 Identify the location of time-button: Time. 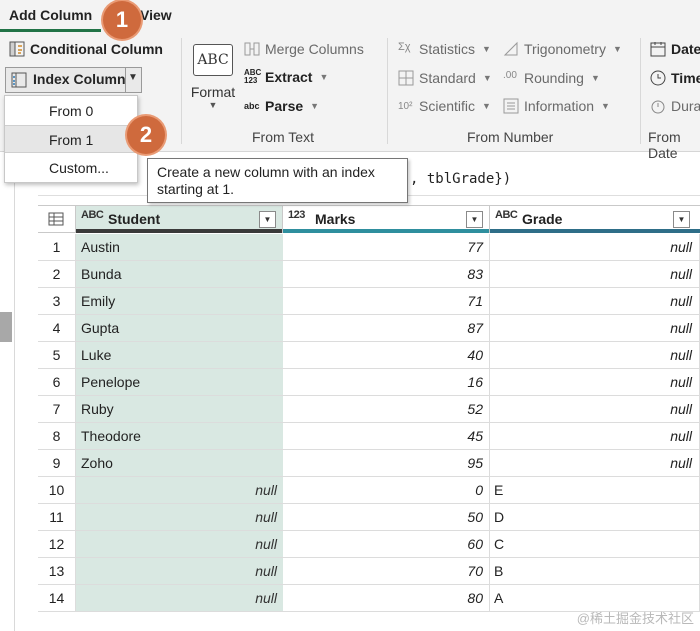
(675, 78).